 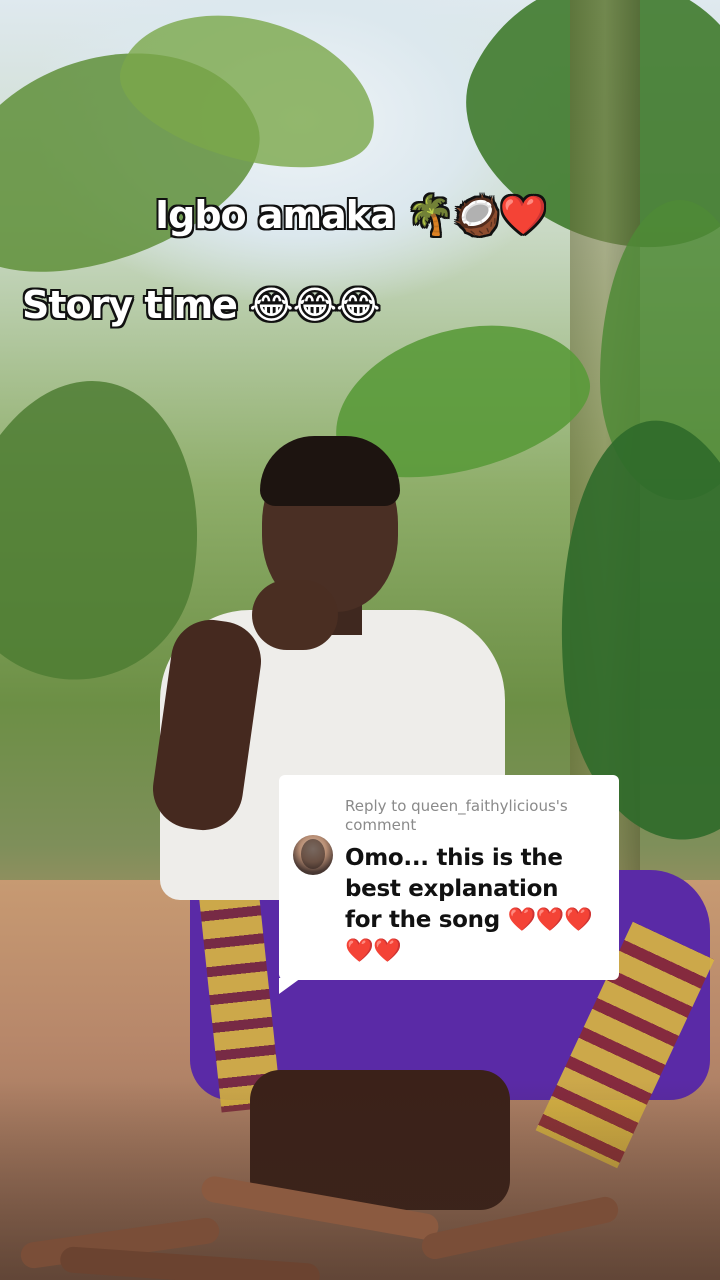 I want to click on caption-subtitle: Story time 😂😂😂, so click(x=201, y=305).